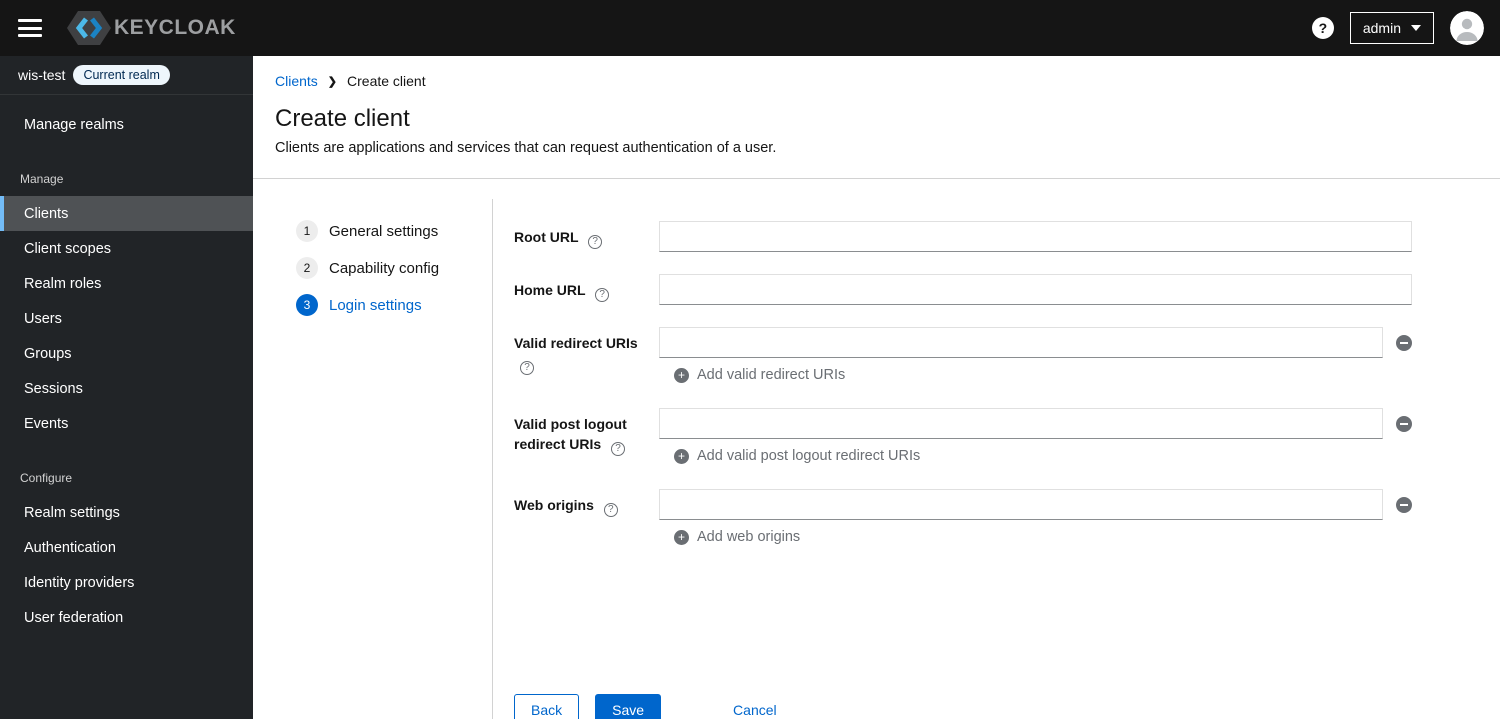 This screenshot has width=1500, height=719. I want to click on keycloak-logo: KEYCLOAK, so click(151, 28).